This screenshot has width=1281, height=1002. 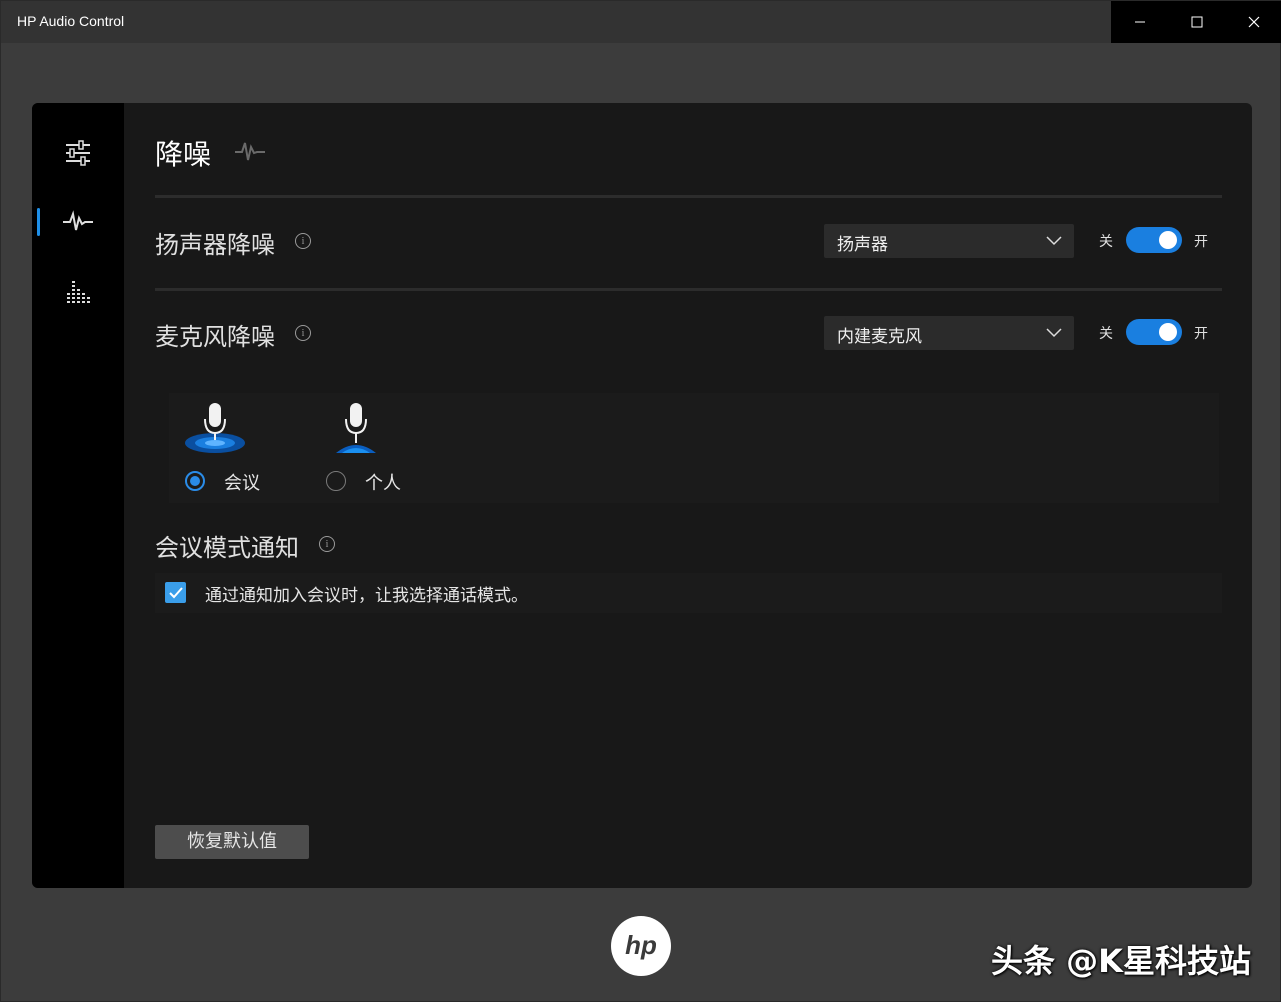 I want to click on speaker-toggle-group: 关 开, so click(x=1159, y=240).